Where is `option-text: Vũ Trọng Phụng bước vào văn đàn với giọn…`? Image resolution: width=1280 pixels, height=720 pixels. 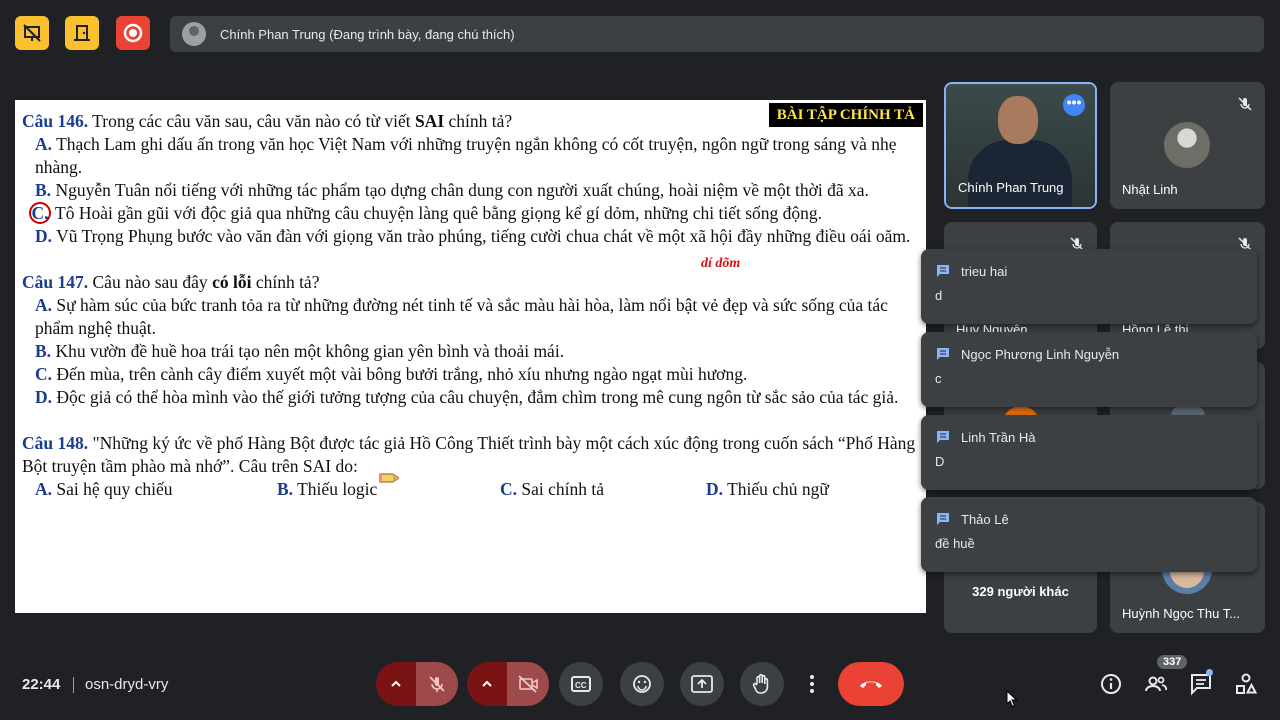 option-text: Vũ Trọng Phụng bước vào văn đàn với giọn… is located at coordinates (481, 236).